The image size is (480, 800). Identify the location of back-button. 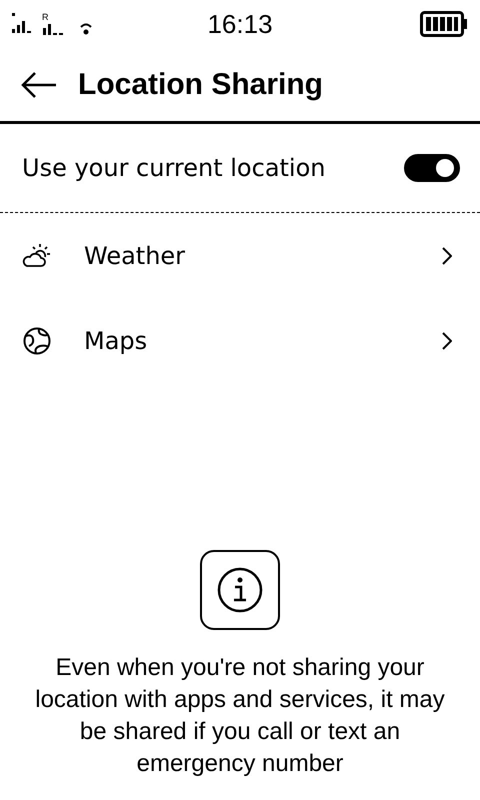
(39, 84).